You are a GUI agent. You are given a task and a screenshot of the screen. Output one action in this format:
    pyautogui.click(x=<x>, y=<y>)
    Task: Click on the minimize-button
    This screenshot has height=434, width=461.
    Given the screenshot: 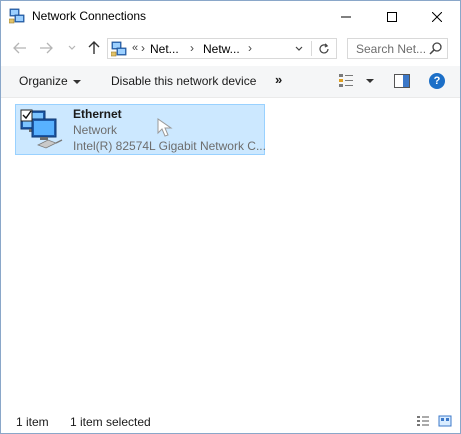 What is the action you would take?
    pyautogui.click(x=346, y=16)
    